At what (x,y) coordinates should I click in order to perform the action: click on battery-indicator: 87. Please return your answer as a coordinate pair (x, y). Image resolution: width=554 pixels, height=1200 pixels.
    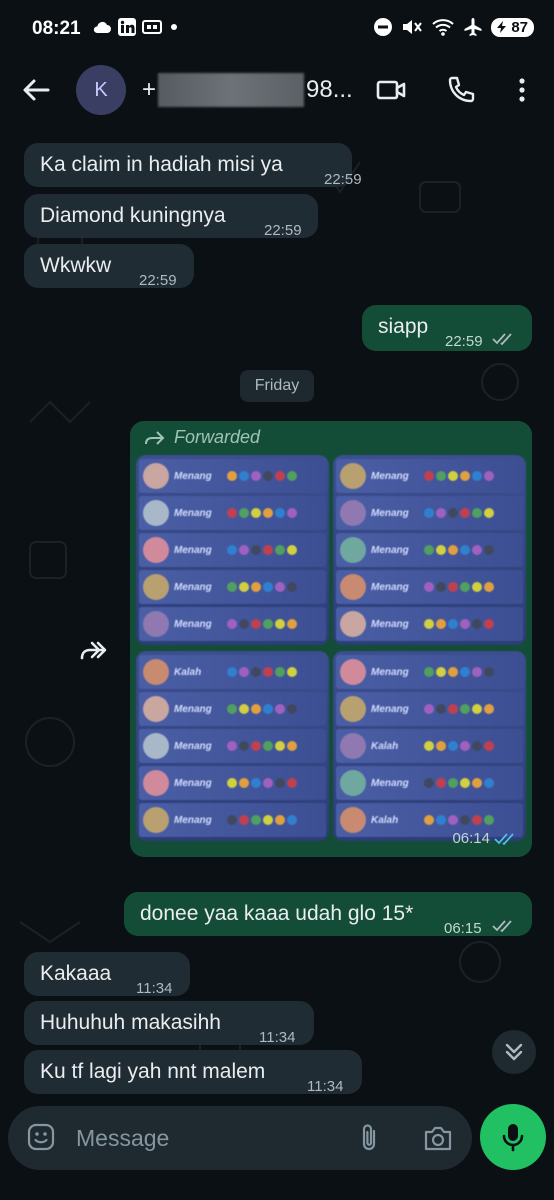
    Looking at the image, I should click on (512, 27).